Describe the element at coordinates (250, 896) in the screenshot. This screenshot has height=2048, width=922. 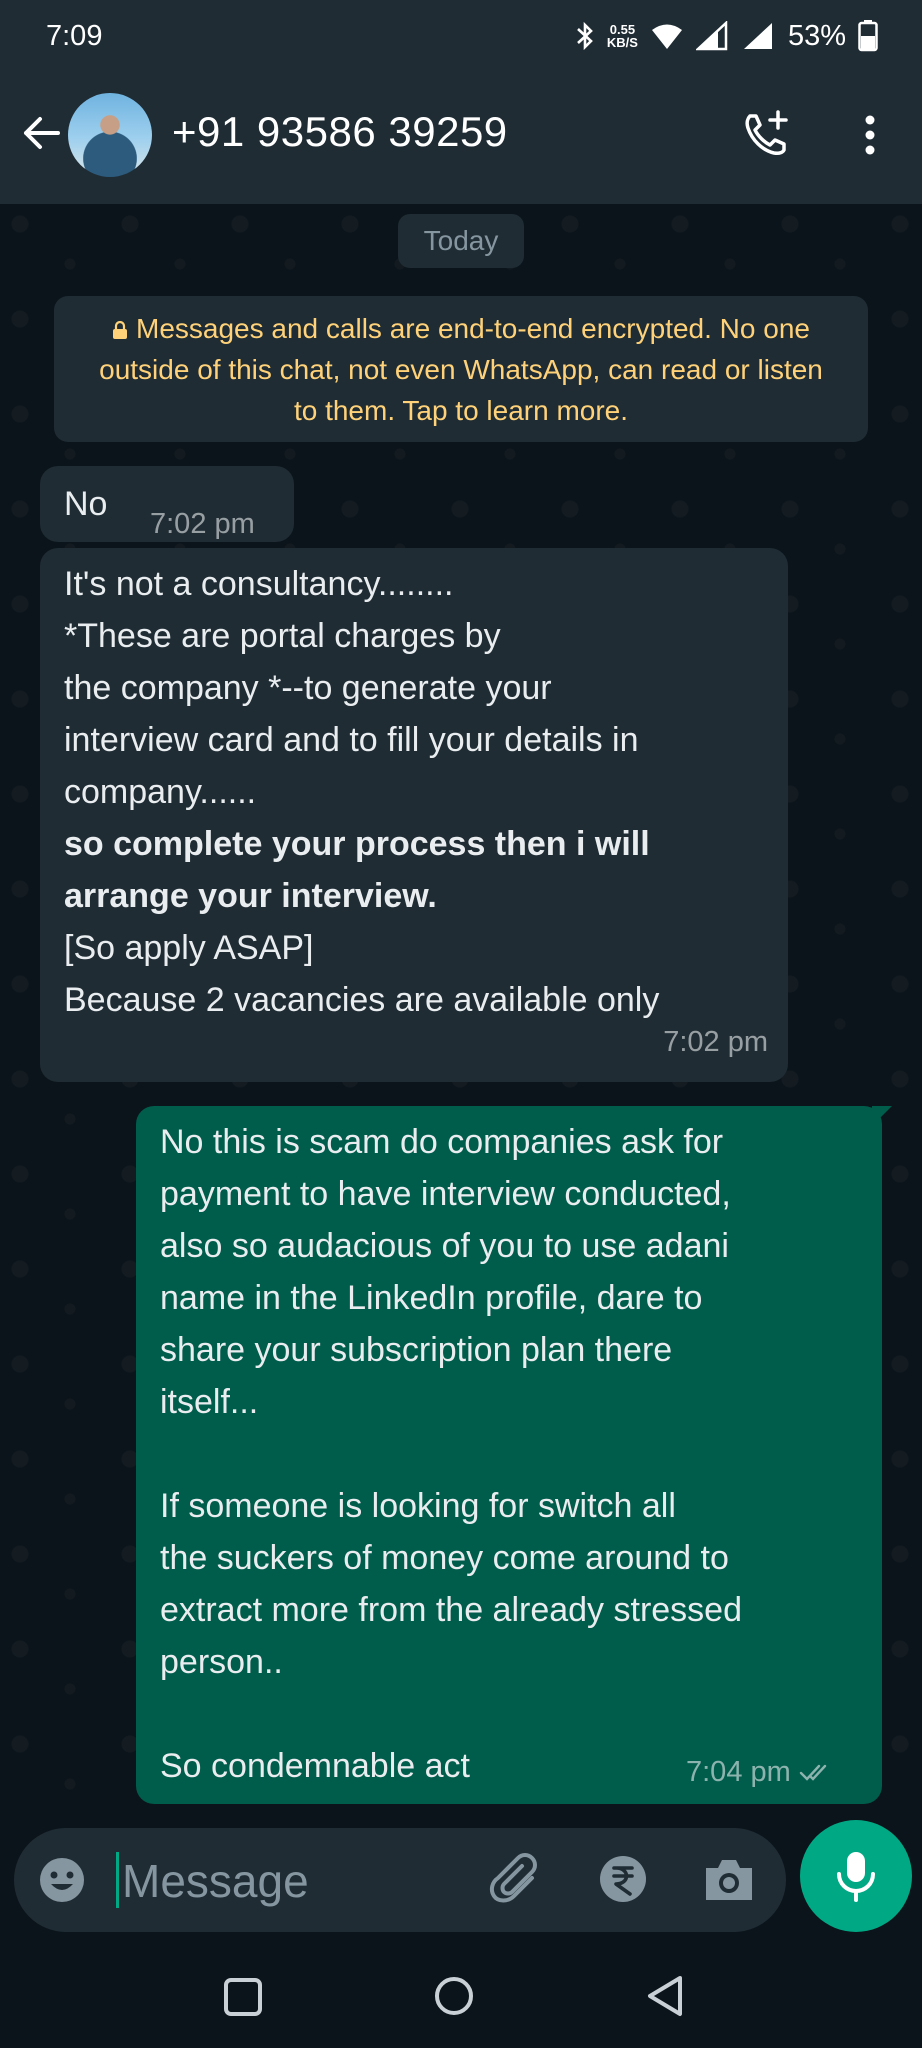
I see `message-line-bold: arrange your interview.` at that location.